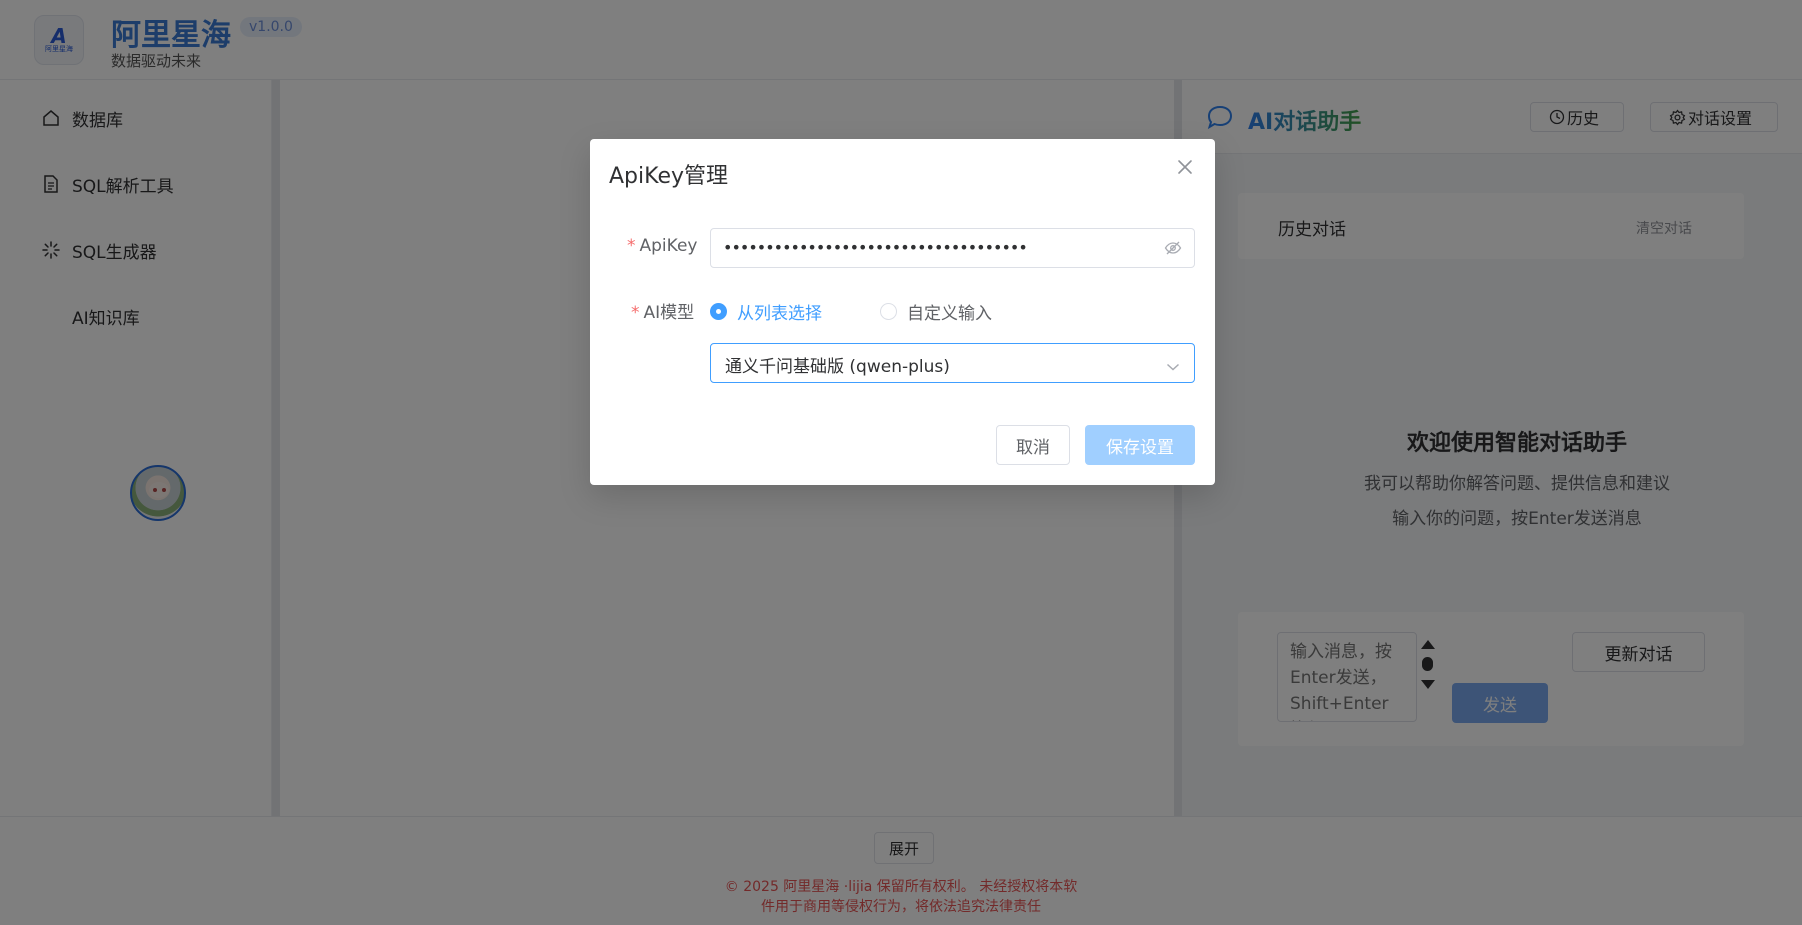 This screenshot has height=925, width=1802. Describe the element at coordinates (1173, 366) in the screenshot. I see `chevron-down-icon` at that location.